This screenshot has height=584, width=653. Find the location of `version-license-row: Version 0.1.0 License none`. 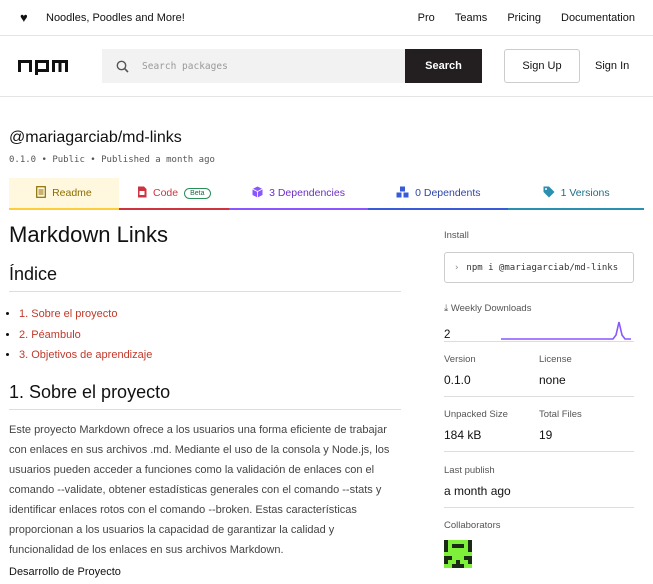

version-license-row: Version 0.1.0 License none is located at coordinates (539, 369).